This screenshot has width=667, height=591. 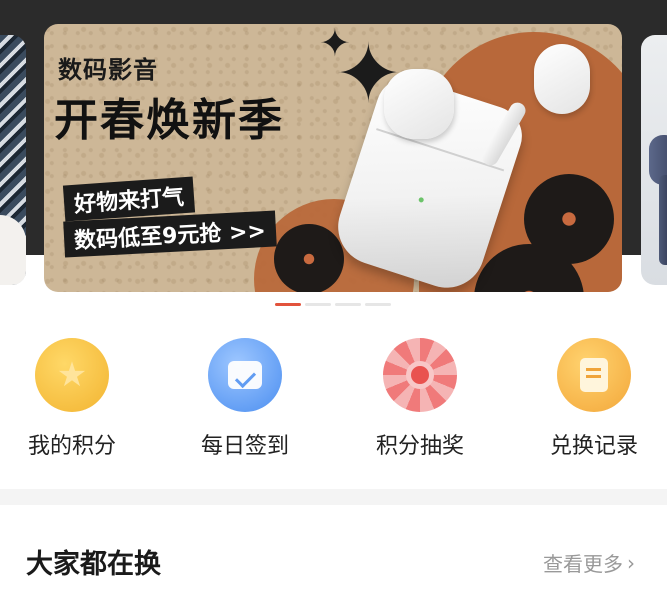 What do you see at coordinates (309, 258) in the screenshot?
I see `vinyl-record-image` at bounding box center [309, 258].